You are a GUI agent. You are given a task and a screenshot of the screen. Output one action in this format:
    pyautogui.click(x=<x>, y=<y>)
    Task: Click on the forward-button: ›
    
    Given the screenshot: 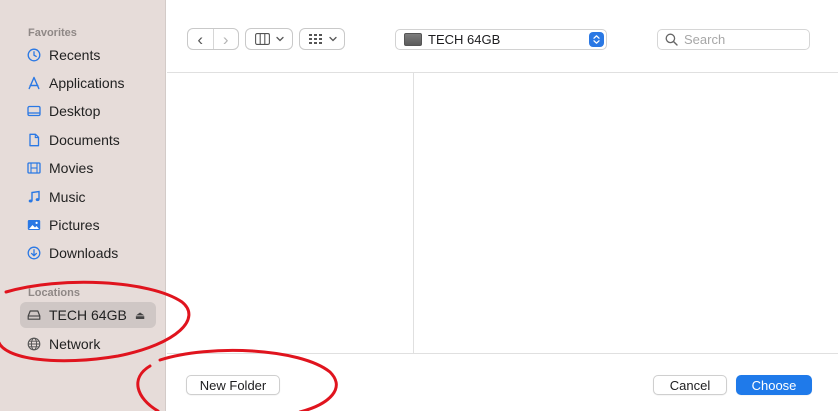 What is the action you would take?
    pyautogui.click(x=226, y=39)
    